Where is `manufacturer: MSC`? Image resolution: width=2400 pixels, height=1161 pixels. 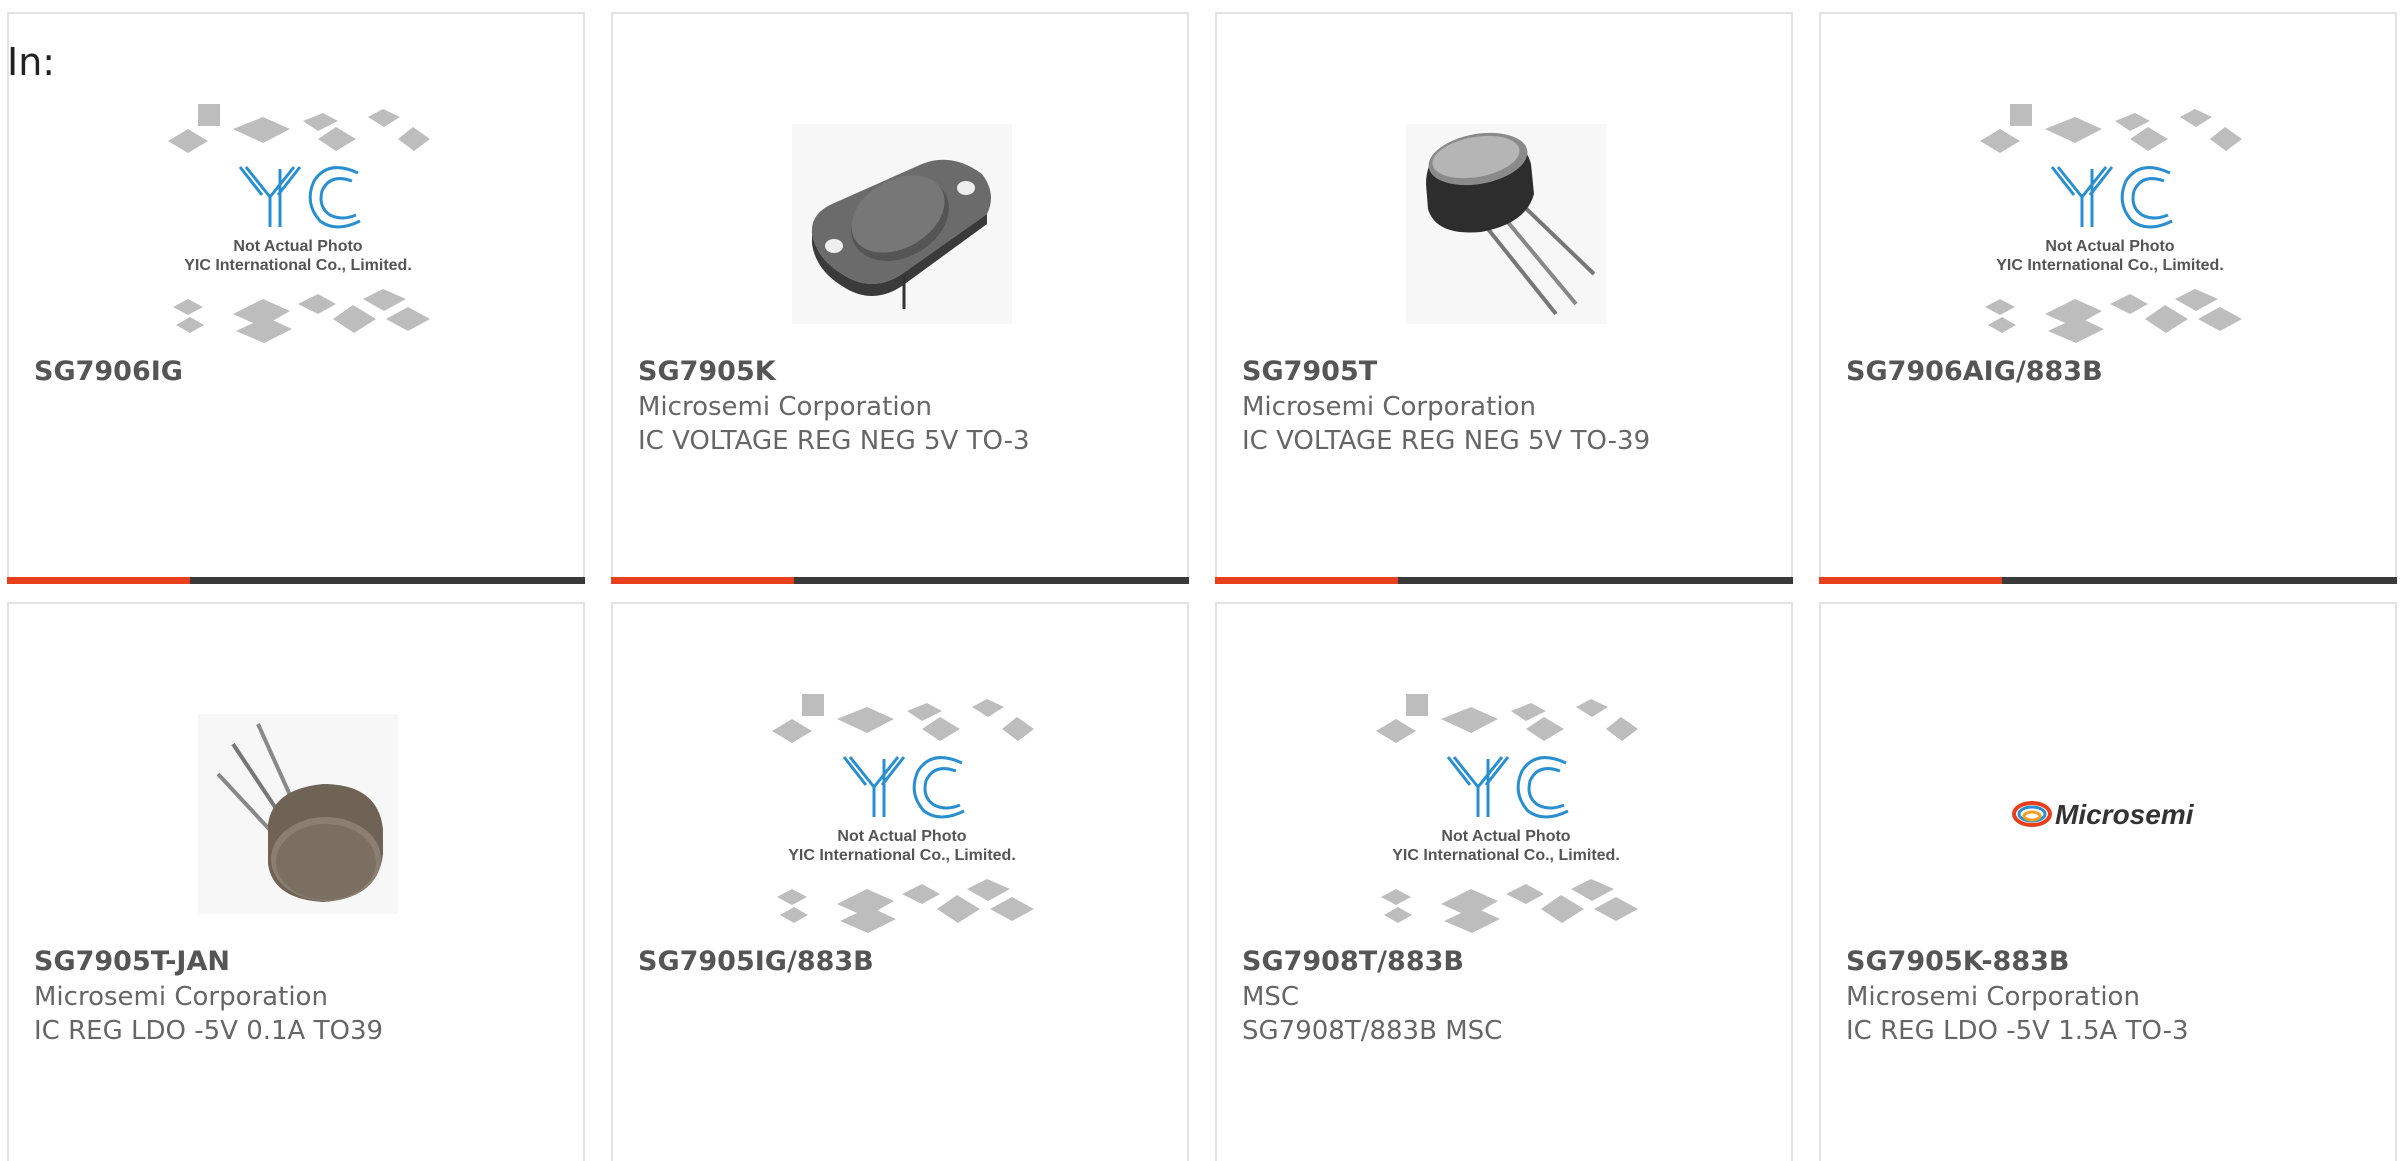
manufacturer: MSC is located at coordinates (1271, 997).